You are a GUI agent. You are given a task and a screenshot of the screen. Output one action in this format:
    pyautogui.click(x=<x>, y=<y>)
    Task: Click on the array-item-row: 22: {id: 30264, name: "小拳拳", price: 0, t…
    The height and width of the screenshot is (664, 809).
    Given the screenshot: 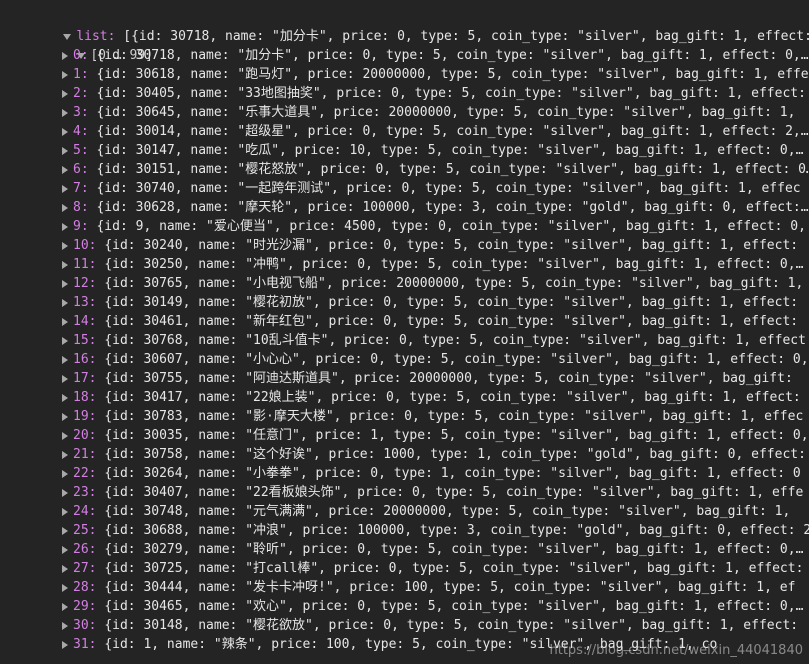 What is the action you would take?
    pyautogui.click(x=431, y=473)
    